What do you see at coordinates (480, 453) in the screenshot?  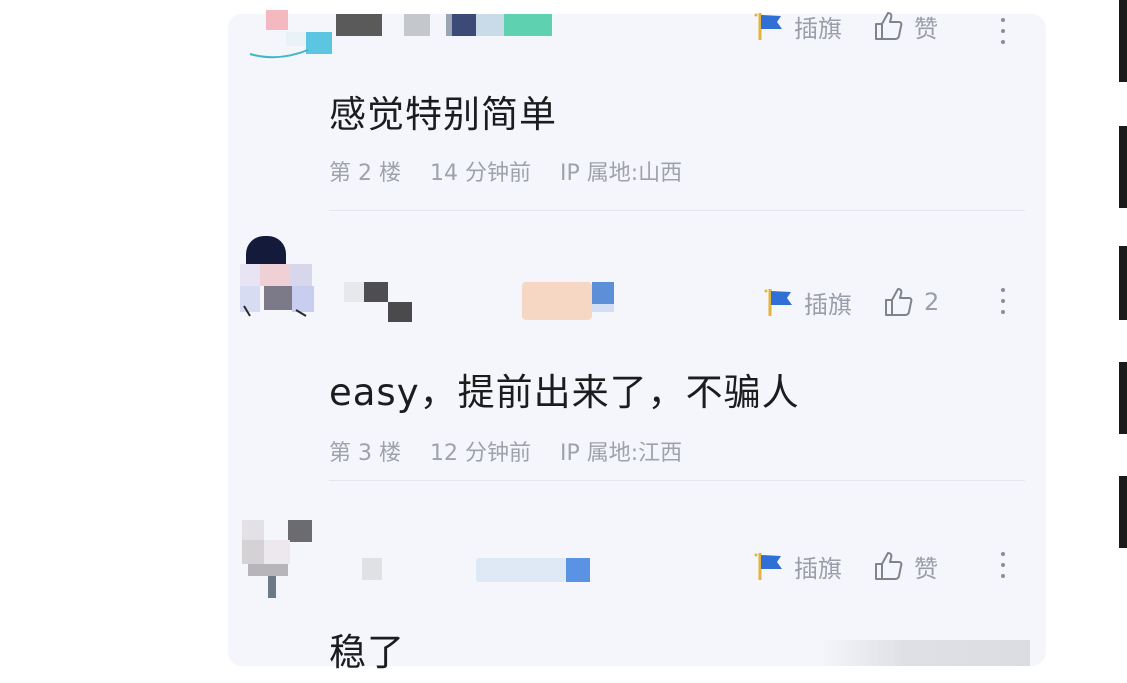 I see `post-time: 12 分钟前` at bounding box center [480, 453].